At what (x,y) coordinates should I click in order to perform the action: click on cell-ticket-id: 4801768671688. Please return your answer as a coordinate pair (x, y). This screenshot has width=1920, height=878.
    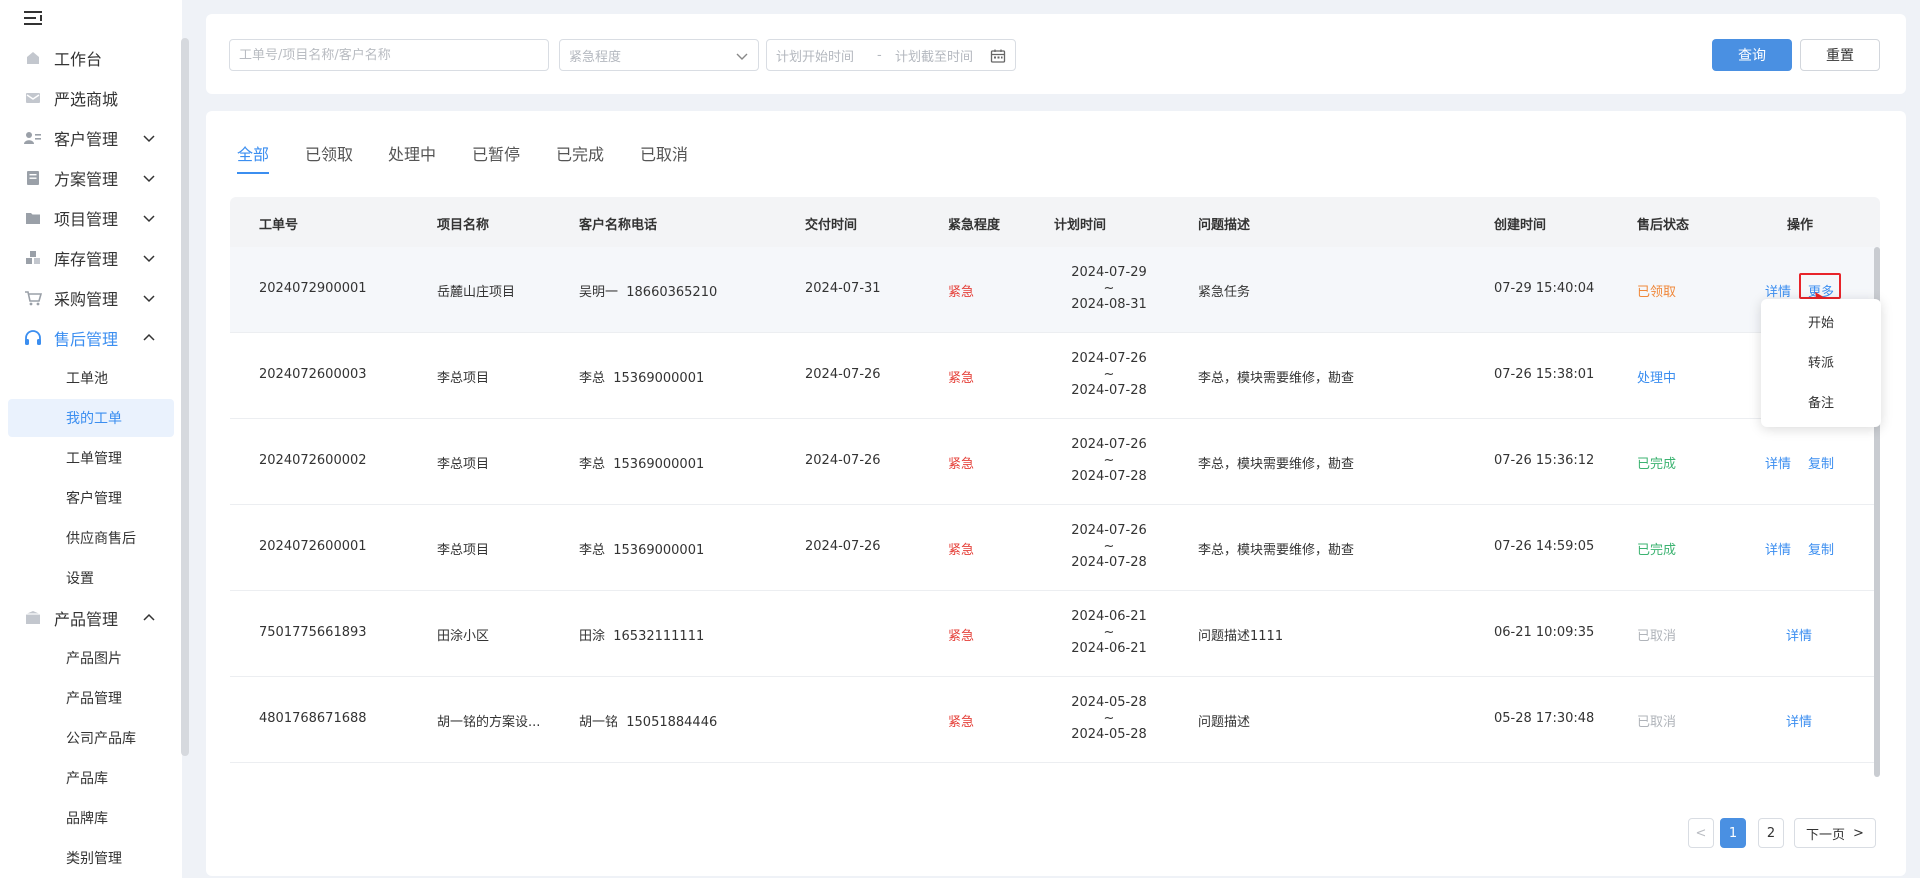
    Looking at the image, I should click on (313, 718).